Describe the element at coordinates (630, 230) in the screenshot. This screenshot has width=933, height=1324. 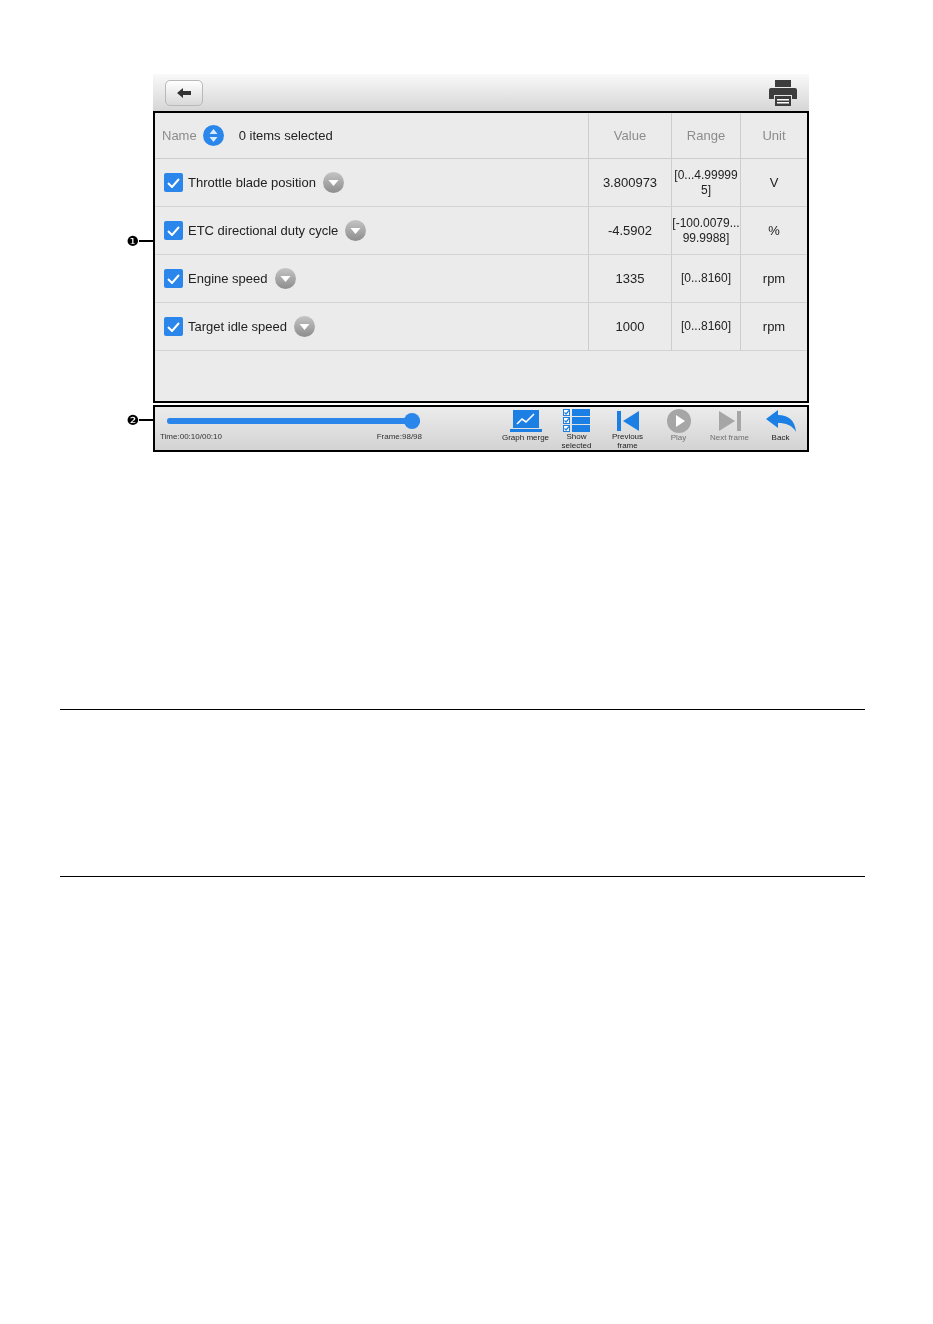
I see `parameter-value: -4.5902` at that location.